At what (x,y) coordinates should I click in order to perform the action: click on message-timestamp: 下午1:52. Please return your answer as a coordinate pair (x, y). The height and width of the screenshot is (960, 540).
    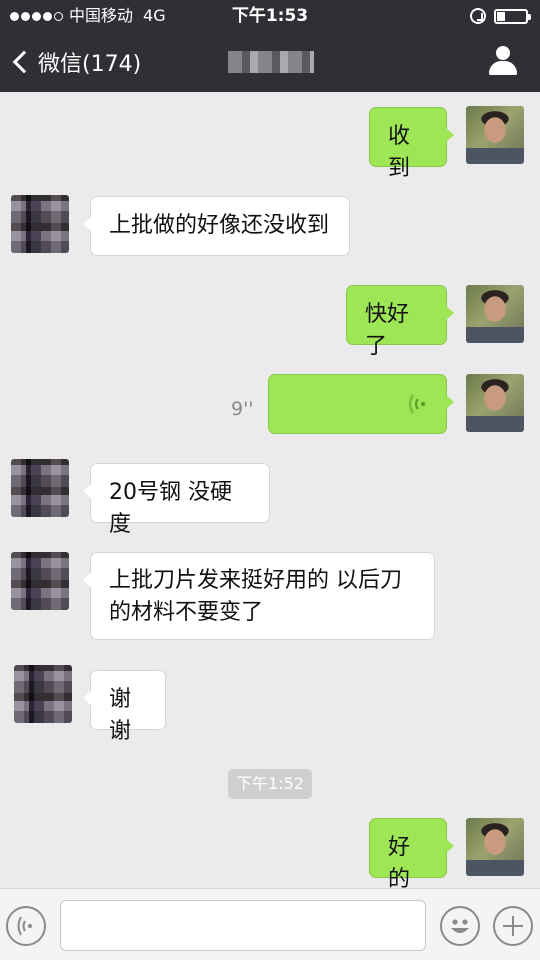
    Looking at the image, I should click on (270, 784).